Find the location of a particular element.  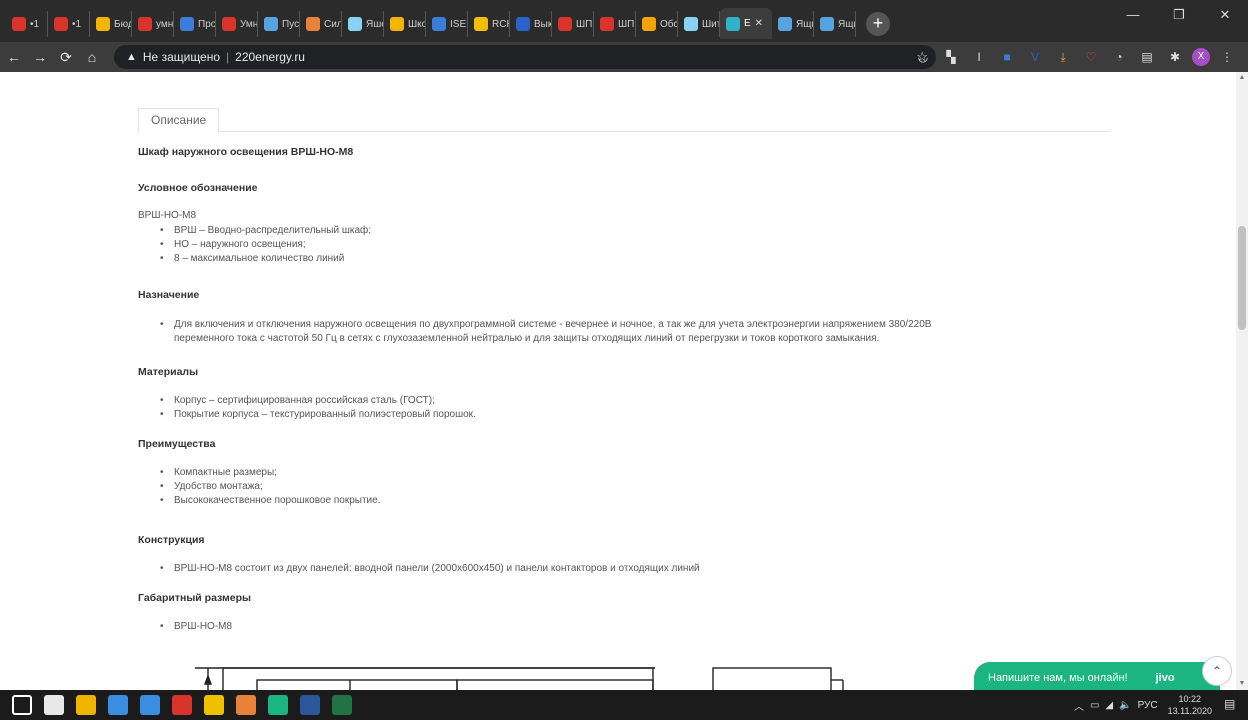

browser-app-icon is located at coordinates (246, 705).